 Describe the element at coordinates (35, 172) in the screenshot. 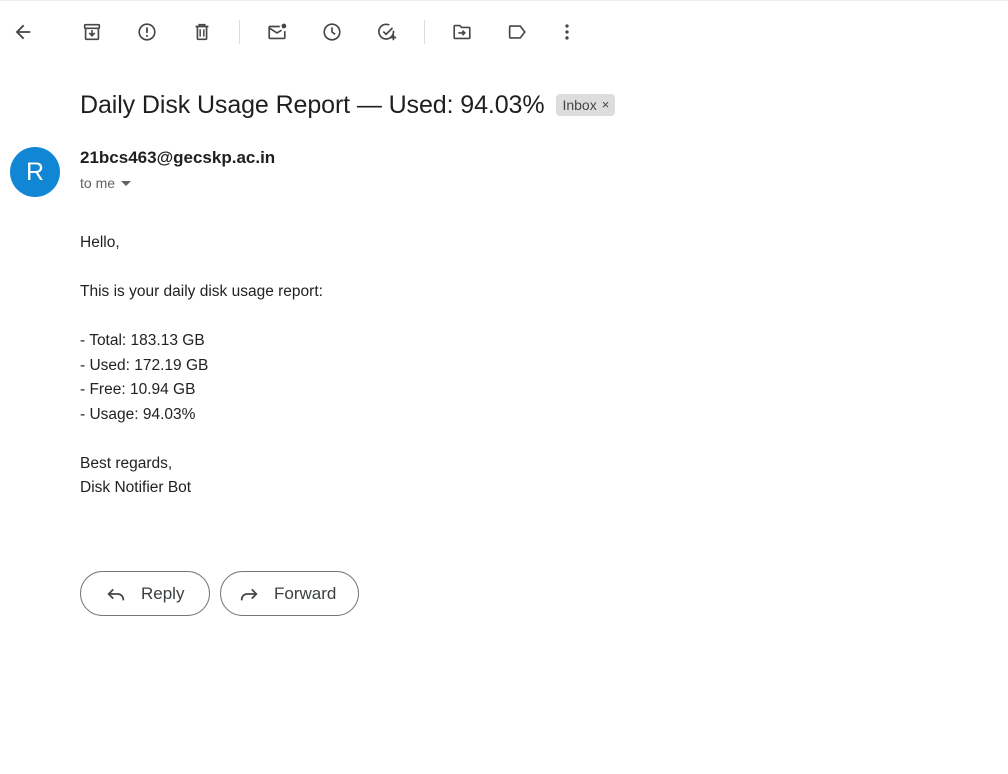

I see `sender-avatar: R` at that location.